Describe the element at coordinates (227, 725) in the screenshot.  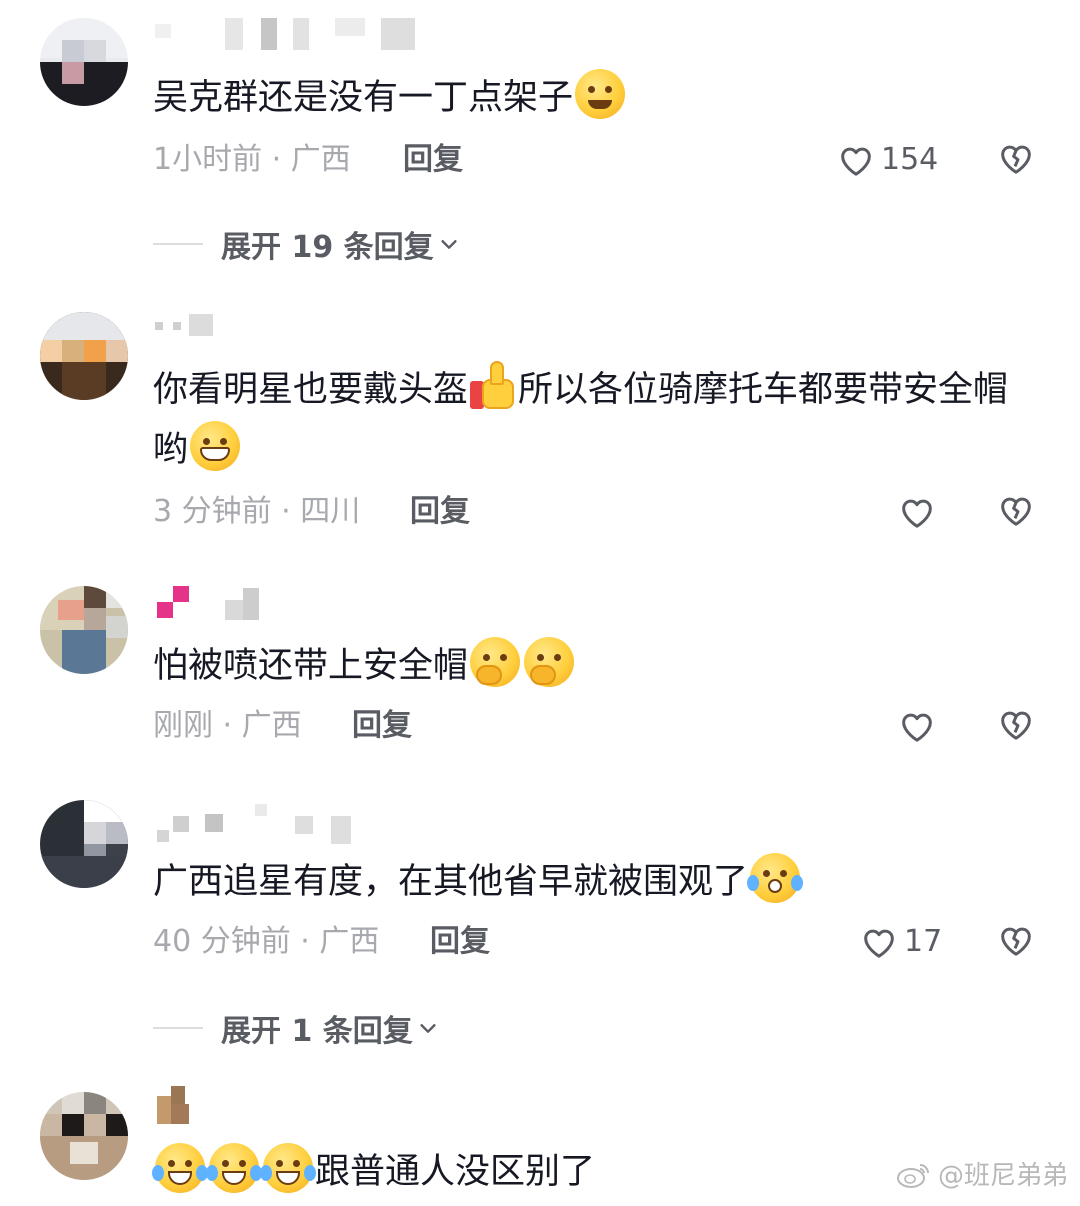
I see `time-location: 刚刚 · 广西` at that location.